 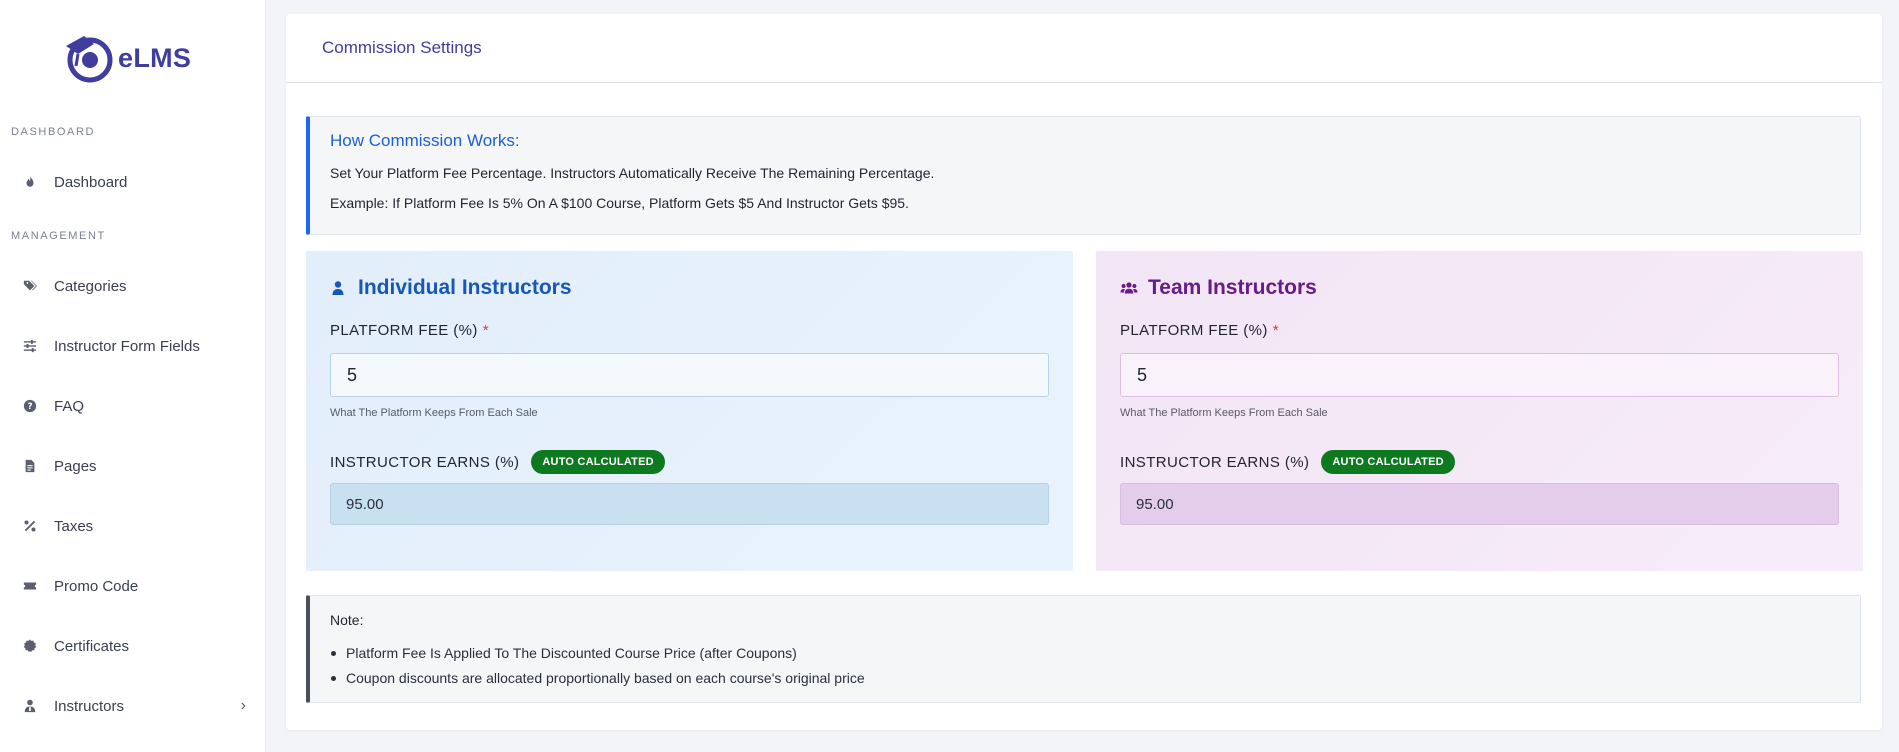 What do you see at coordinates (74, 526) in the screenshot?
I see `sidebar-item-label: Taxes` at bounding box center [74, 526].